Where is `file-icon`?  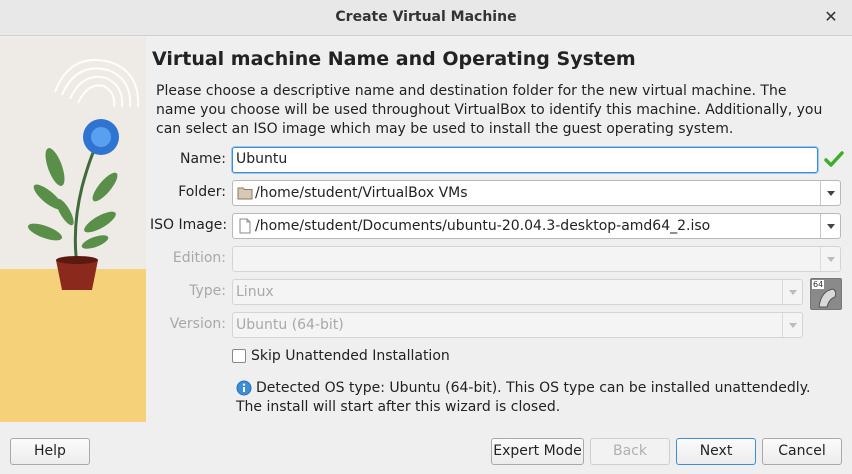 file-icon is located at coordinates (245, 226).